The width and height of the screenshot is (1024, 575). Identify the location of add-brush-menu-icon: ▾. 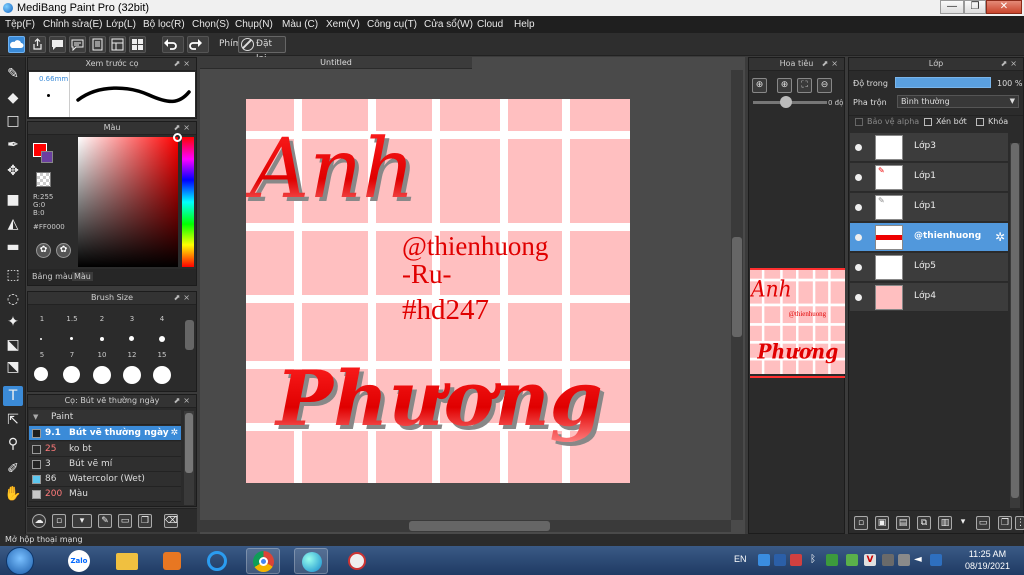
(82, 521).